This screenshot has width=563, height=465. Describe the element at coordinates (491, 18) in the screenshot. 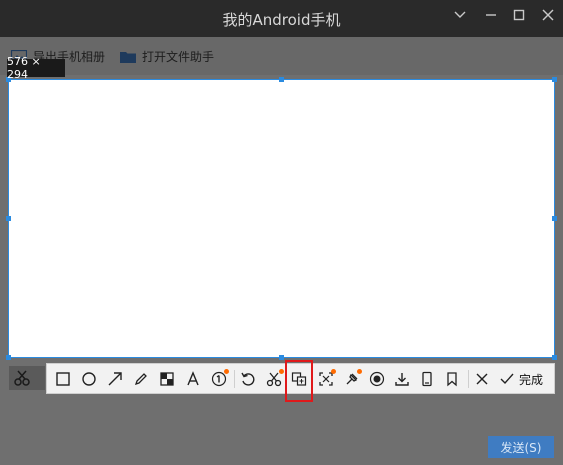

I see `minimize-icon` at that location.